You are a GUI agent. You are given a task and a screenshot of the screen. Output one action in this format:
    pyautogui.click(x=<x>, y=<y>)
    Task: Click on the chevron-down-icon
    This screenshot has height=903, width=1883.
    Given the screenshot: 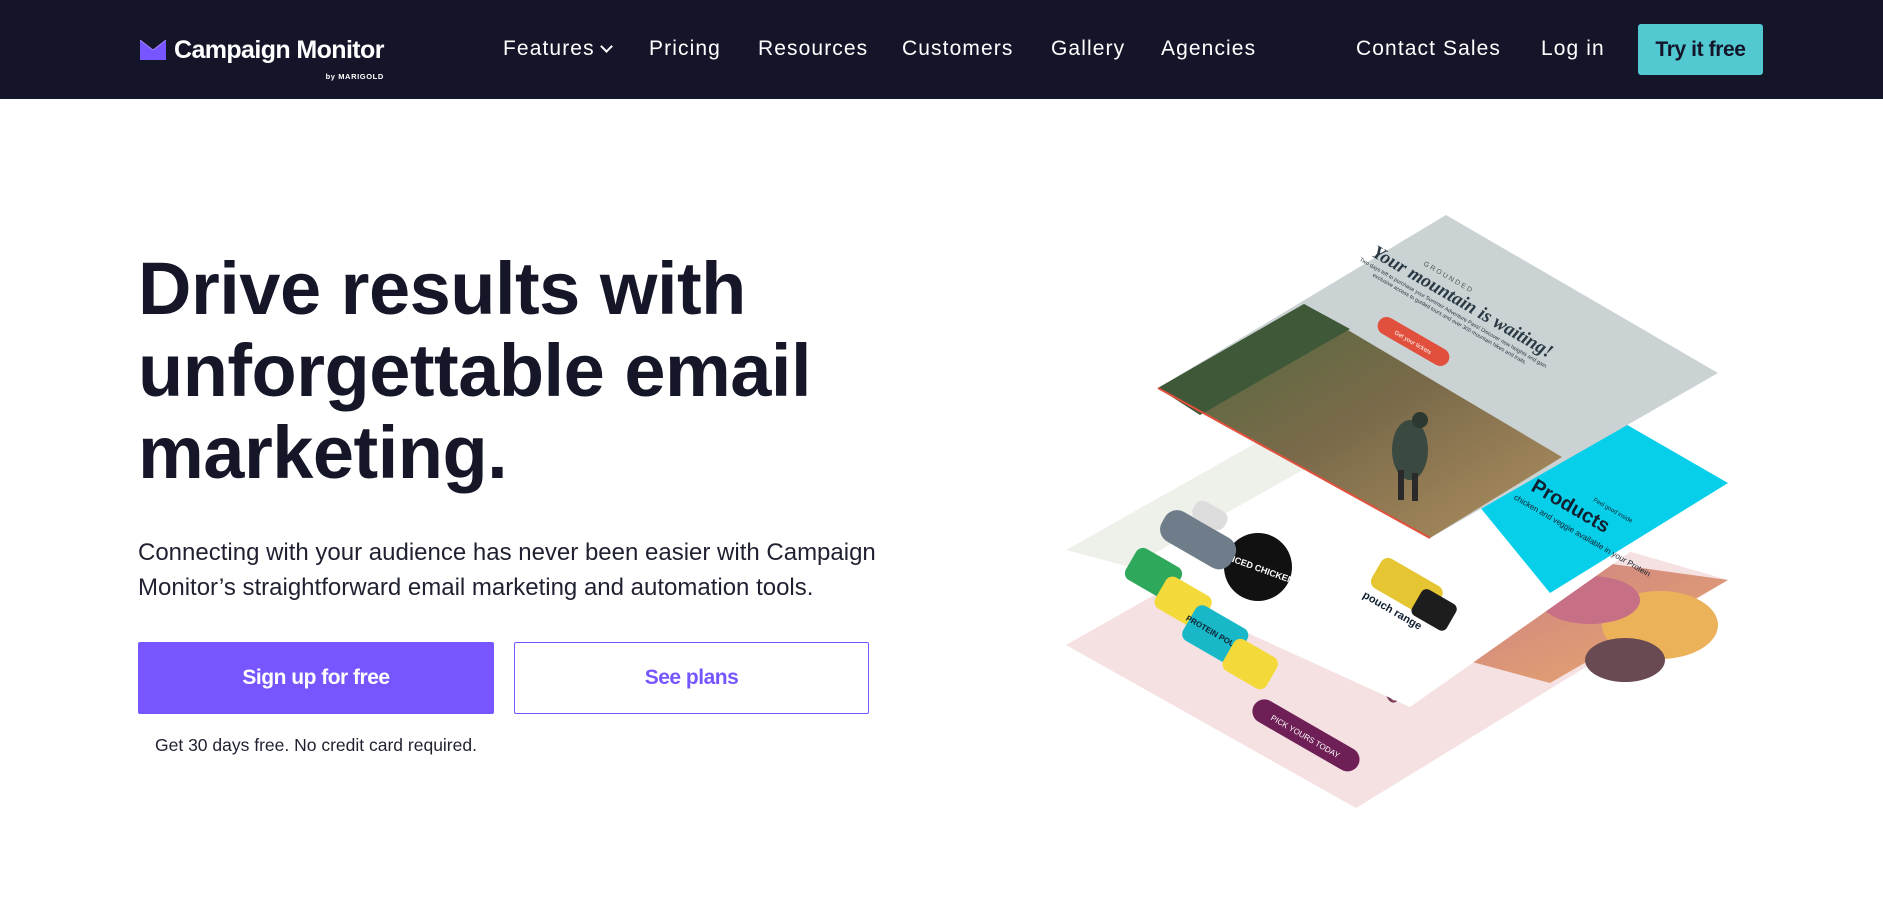 What is the action you would take?
    pyautogui.click(x=606, y=46)
    